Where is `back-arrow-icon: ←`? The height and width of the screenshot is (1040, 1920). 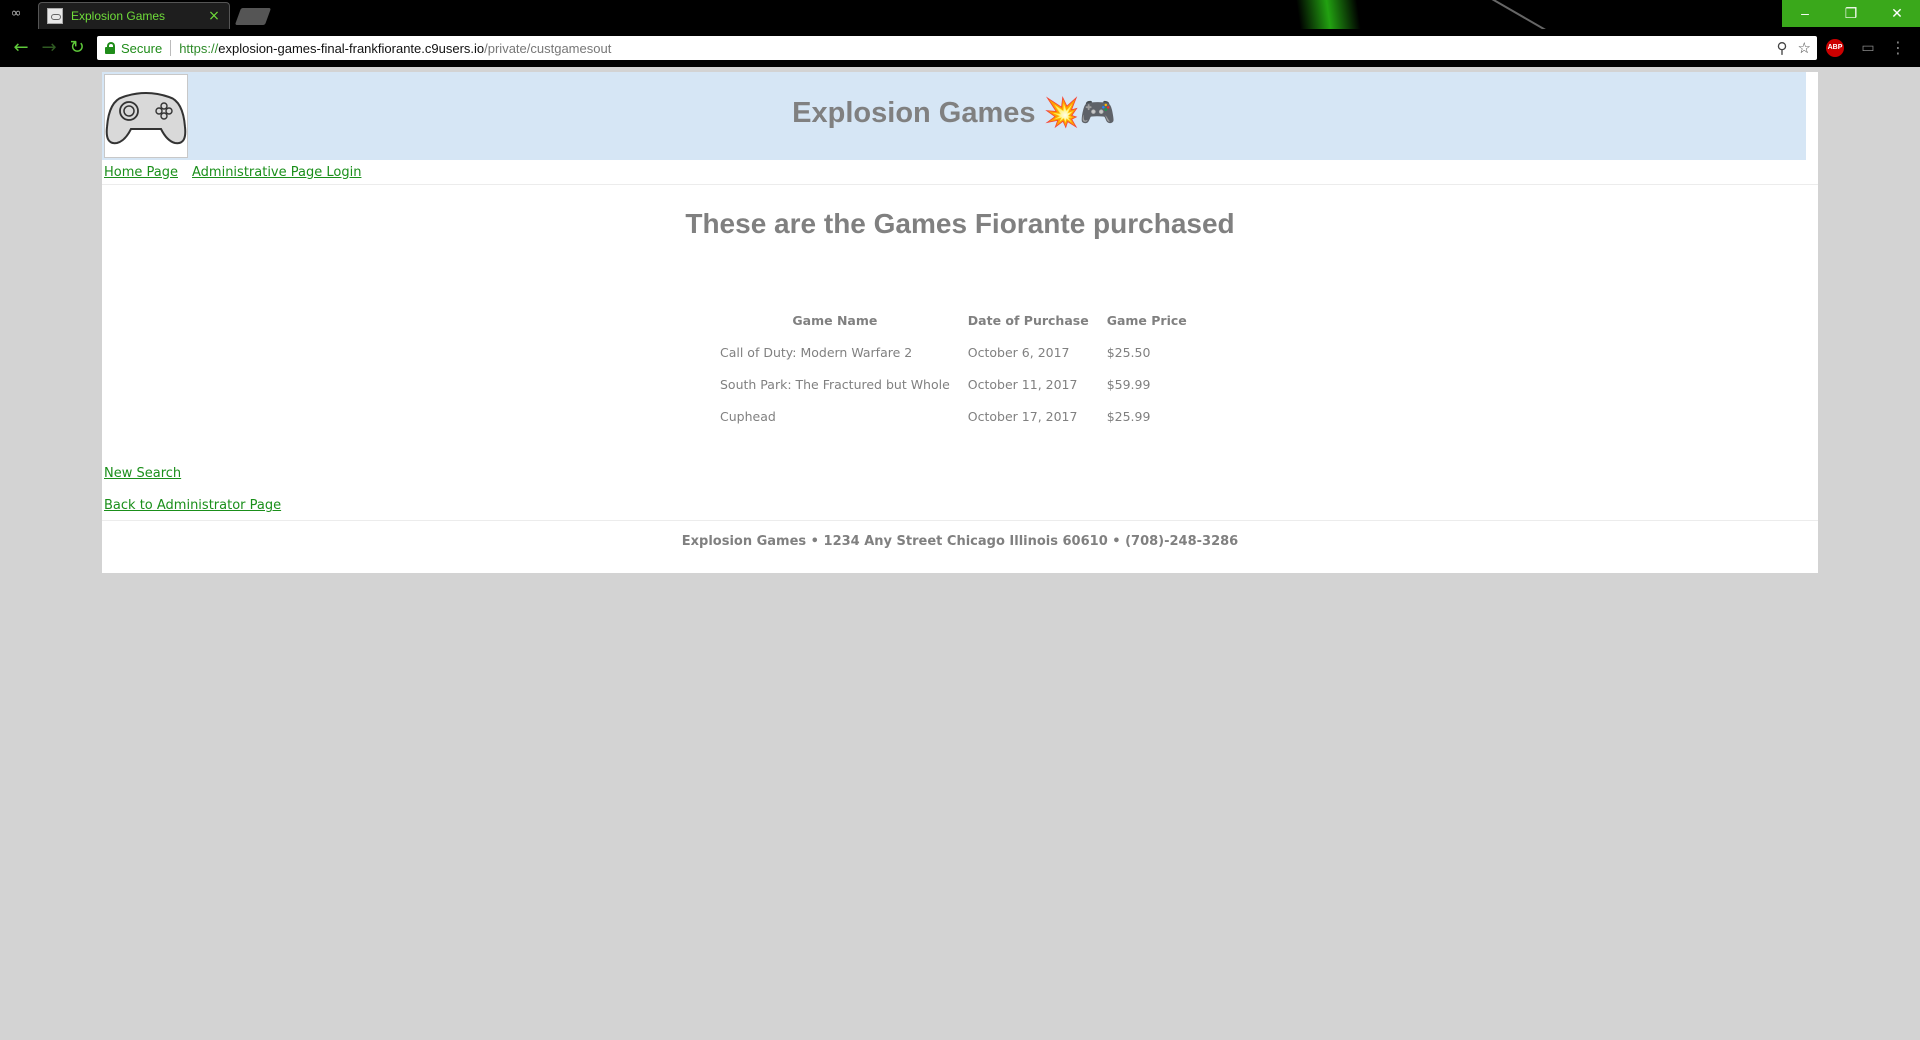 back-arrow-icon: ← is located at coordinates (21, 48).